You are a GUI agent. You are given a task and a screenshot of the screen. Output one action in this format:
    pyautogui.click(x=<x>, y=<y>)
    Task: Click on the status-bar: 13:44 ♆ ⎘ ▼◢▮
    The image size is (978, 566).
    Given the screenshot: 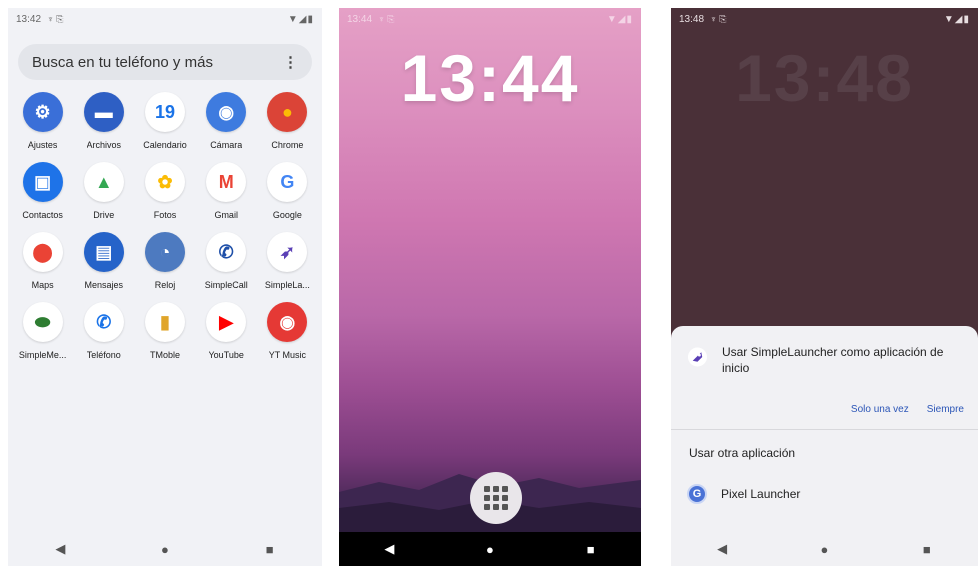 What is the action you would take?
    pyautogui.click(x=490, y=19)
    